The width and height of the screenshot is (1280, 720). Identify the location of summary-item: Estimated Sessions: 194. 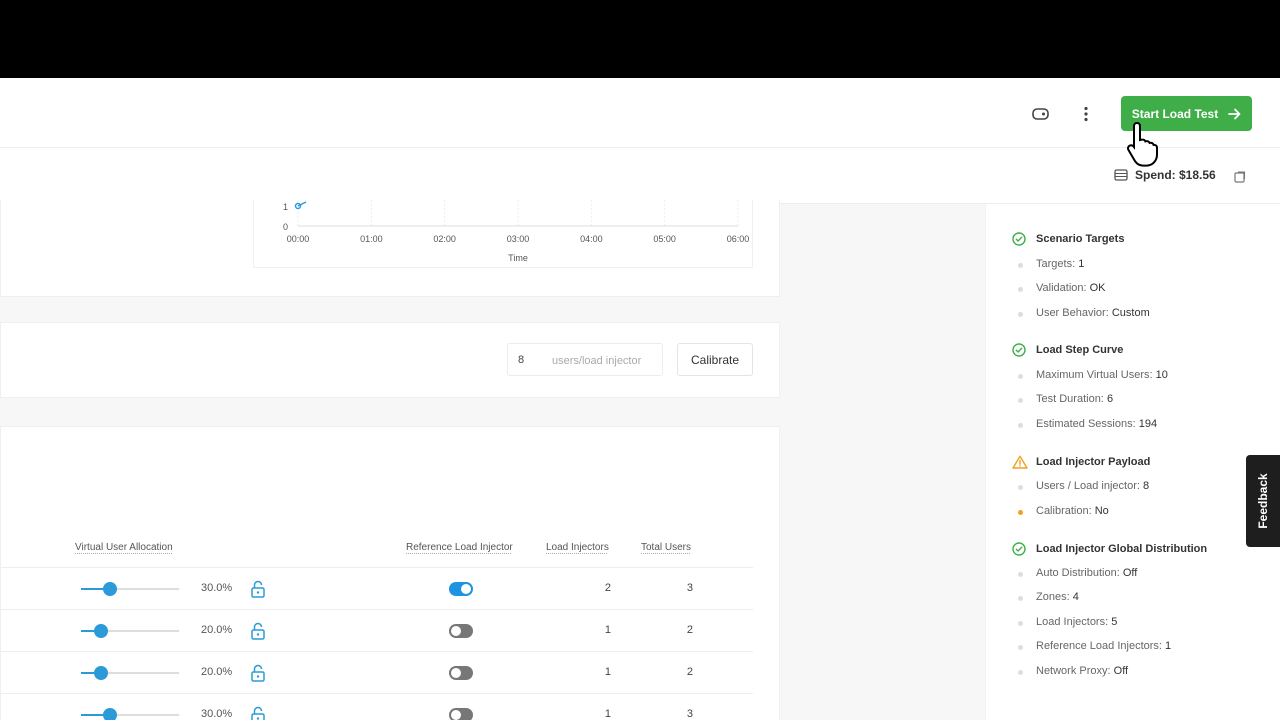
(1096, 424).